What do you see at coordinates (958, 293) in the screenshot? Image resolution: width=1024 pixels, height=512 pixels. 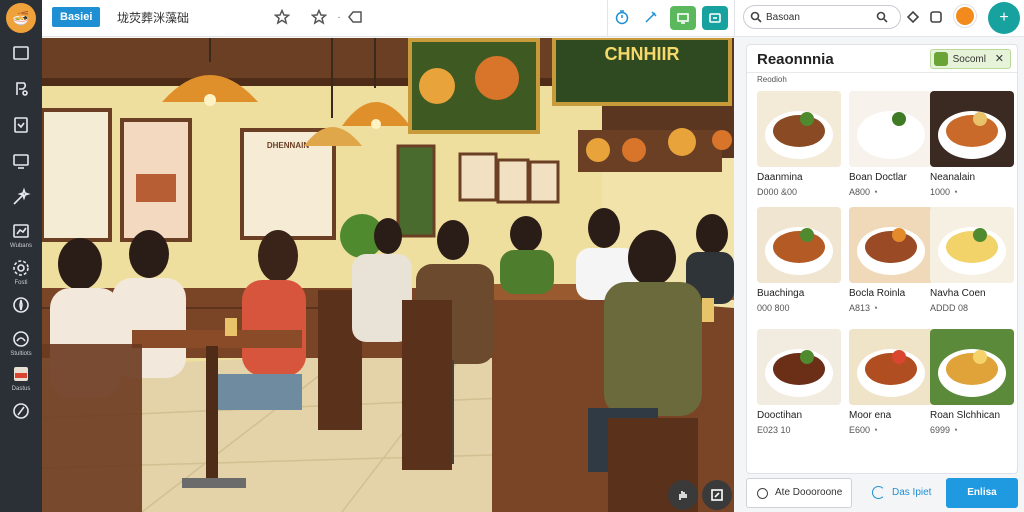 I see `dish-name: Navha Coen` at bounding box center [958, 293].